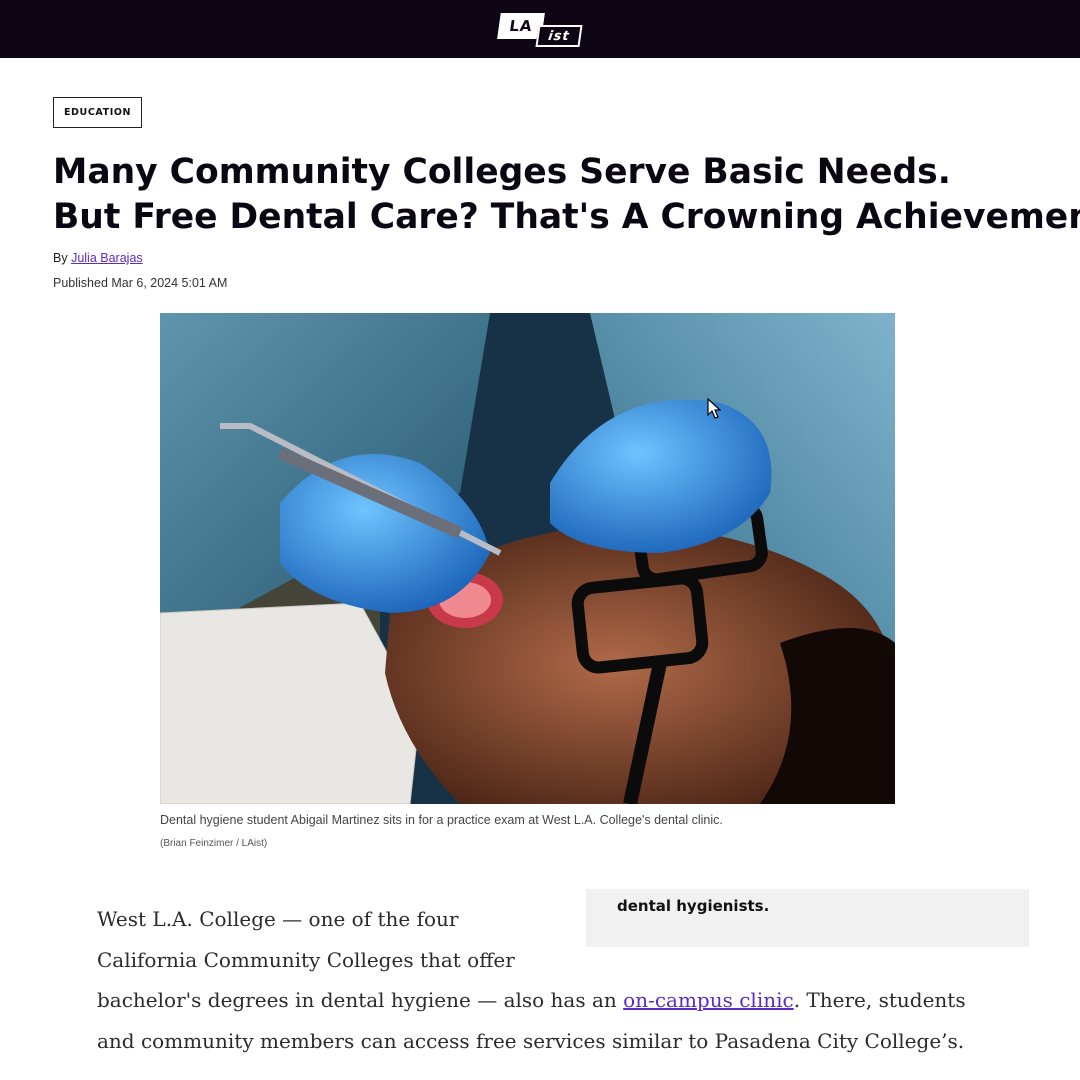  Describe the element at coordinates (807, 918) in the screenshot. I see `related-pullout-box: dental hygienists.` at that location.